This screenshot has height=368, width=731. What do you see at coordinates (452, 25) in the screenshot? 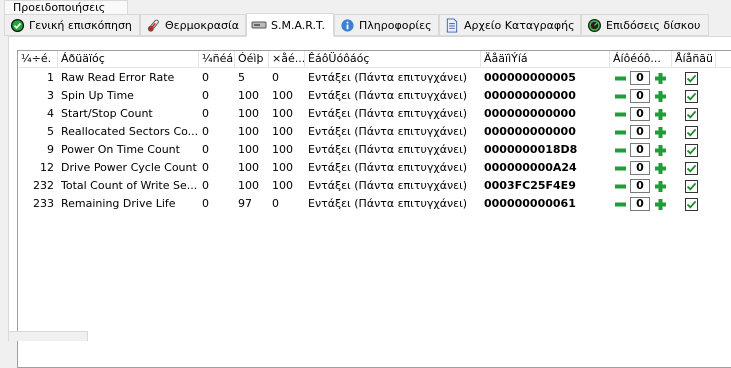
I see `log-file-icon` at bounding box center [452, 25].